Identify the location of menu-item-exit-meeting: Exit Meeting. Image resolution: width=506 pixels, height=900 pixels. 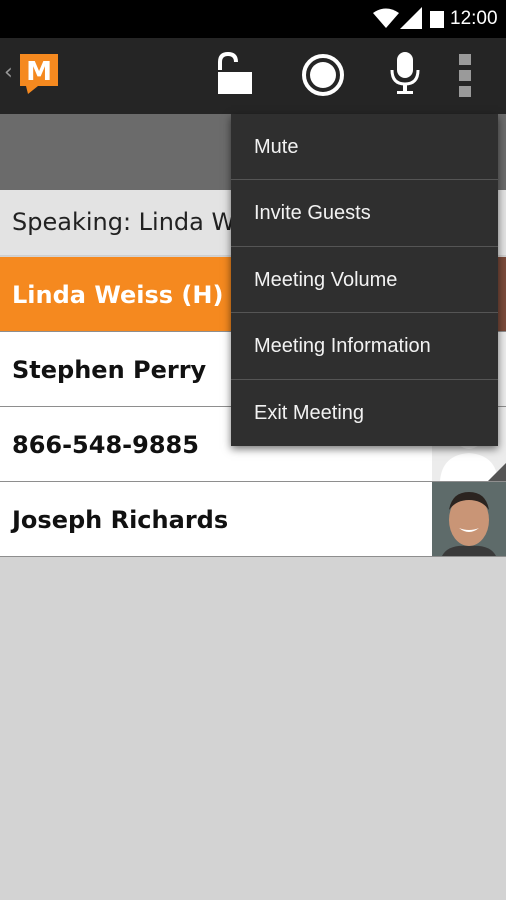
(364, 413).